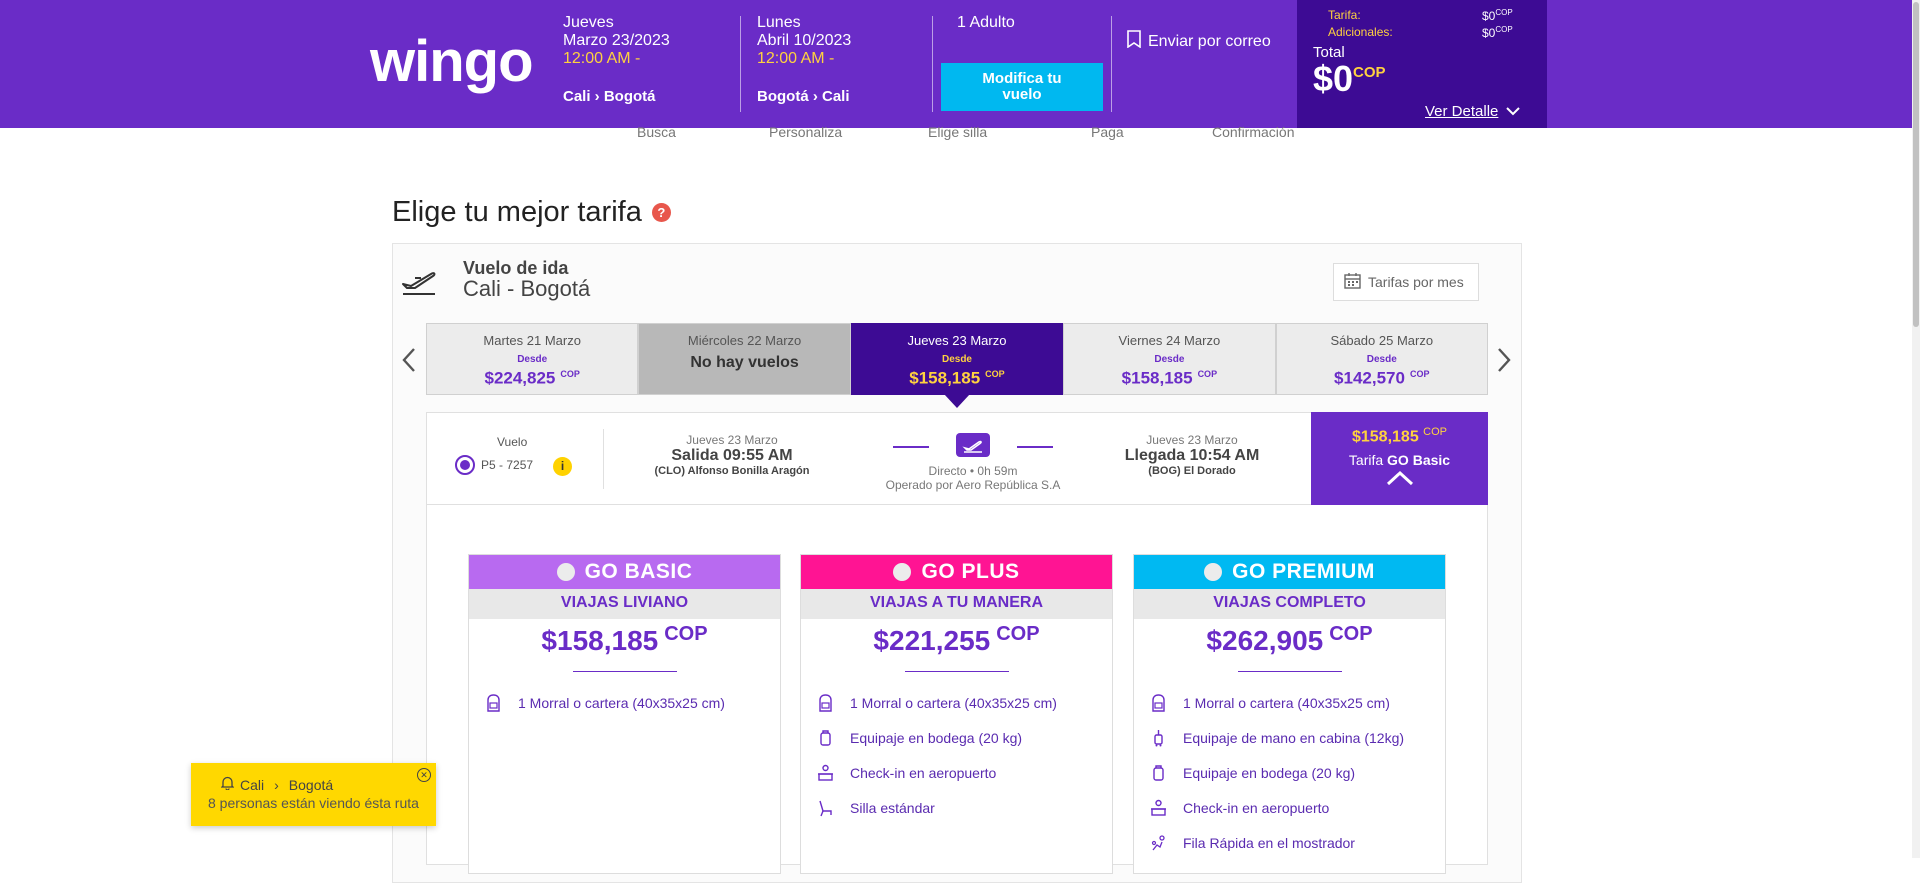  Describe the element at coordinates (732, 471) in the screenshot. I see `departure-airport: (CLO) Alfonso Bonilla Aragón` at that location.